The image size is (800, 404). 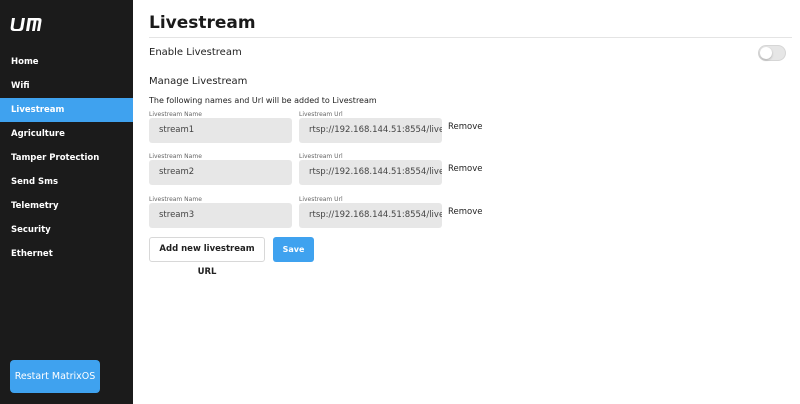 I want to click on stream-name-input: stream1, so click(x=220, y=130).